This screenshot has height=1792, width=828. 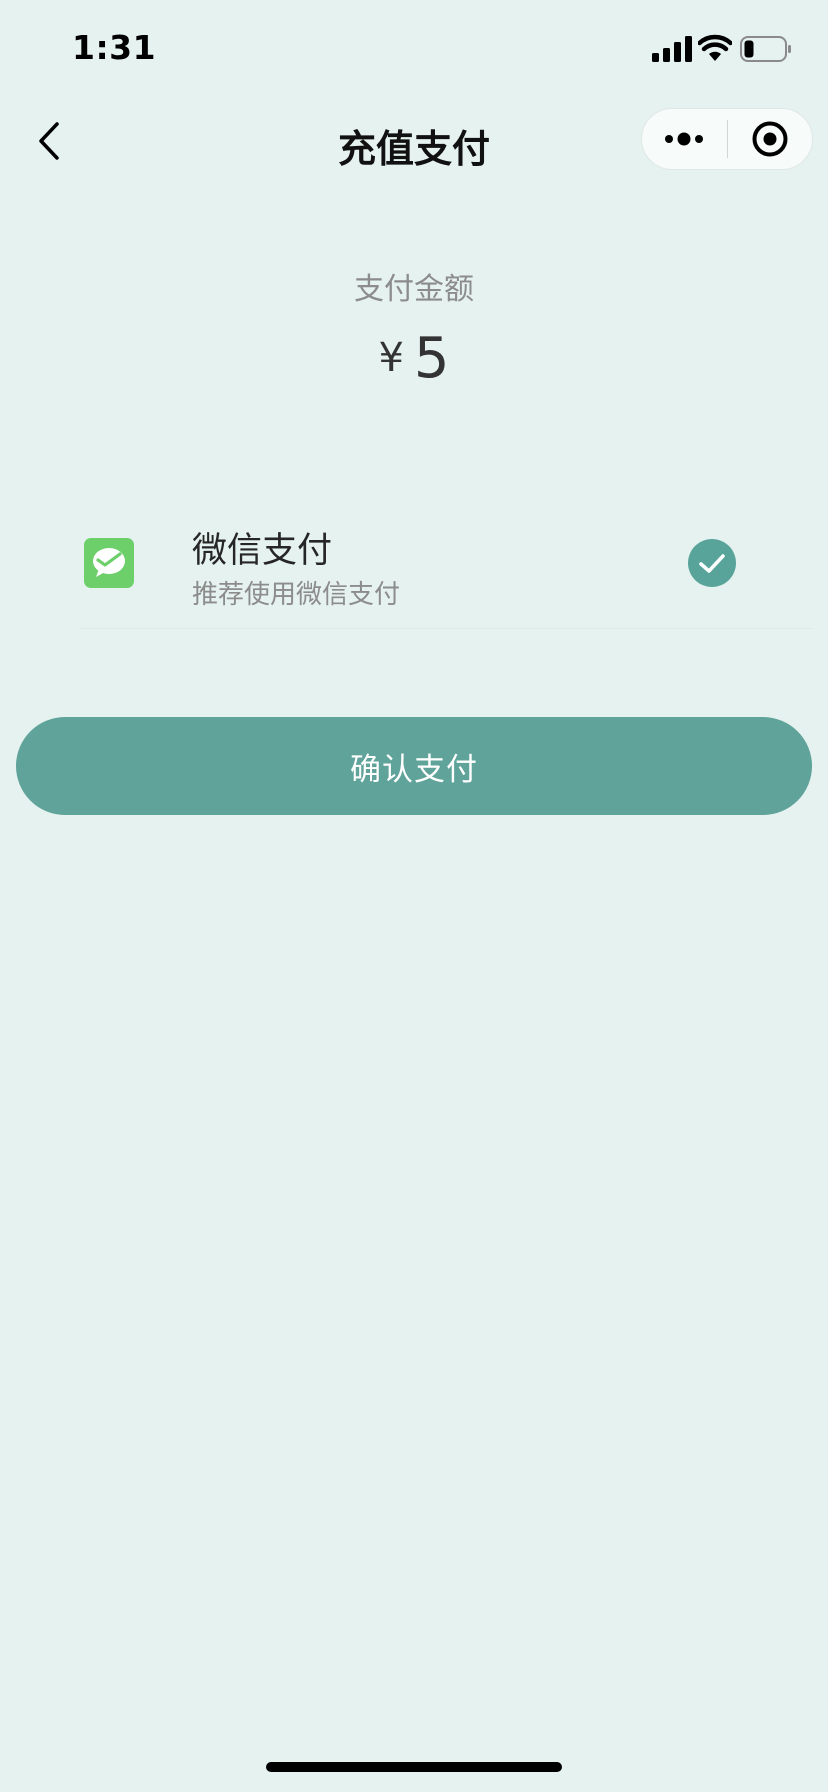 What do you see at coordinates (672, 49) in the screenshot?
I see `cellular-signal-icon` at bounding box center [672, 49].